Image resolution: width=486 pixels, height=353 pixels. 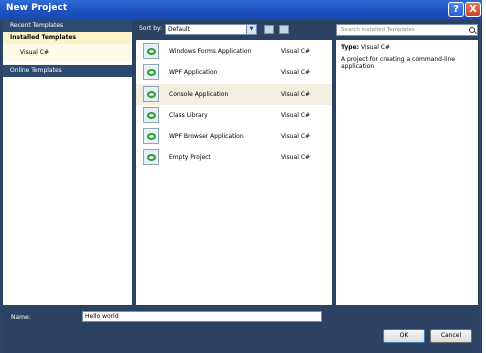 I want to click on installed-templates-item: Installed Templates, so click(x=67, y=38).